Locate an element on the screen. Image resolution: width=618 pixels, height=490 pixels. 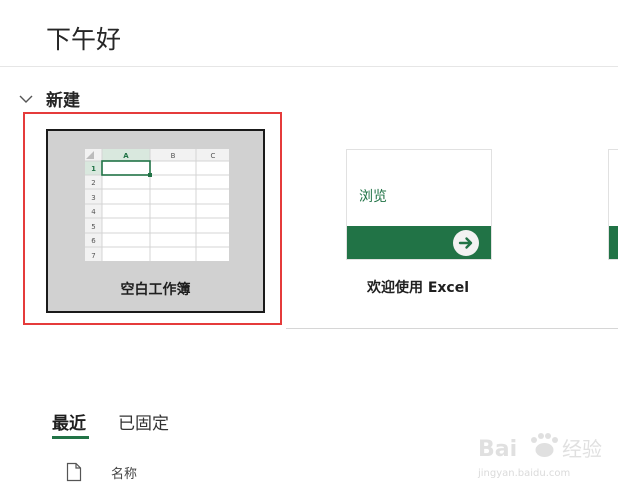
column-header-name: 名称 is located at coordinates (124, 472).